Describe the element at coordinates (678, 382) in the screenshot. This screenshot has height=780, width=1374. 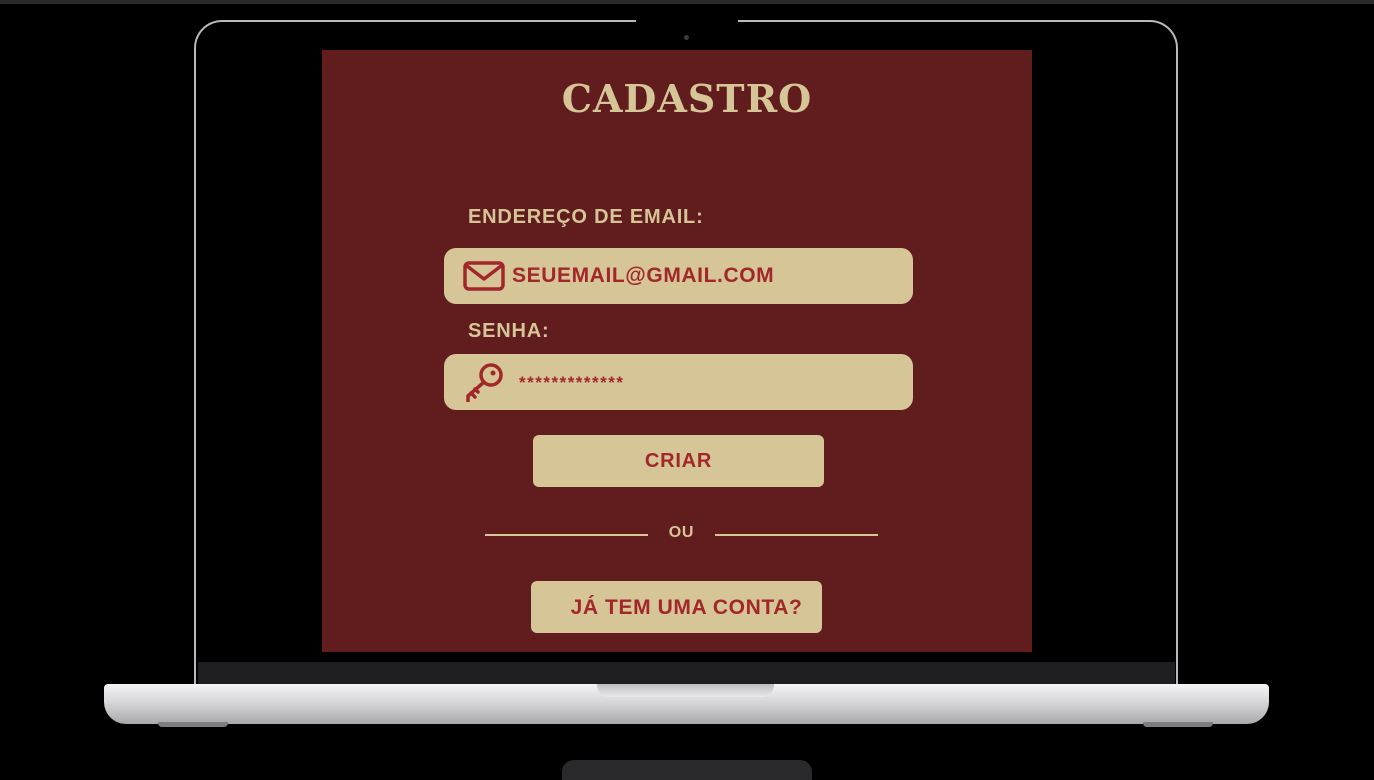
I see `password-field: *************` at that location.